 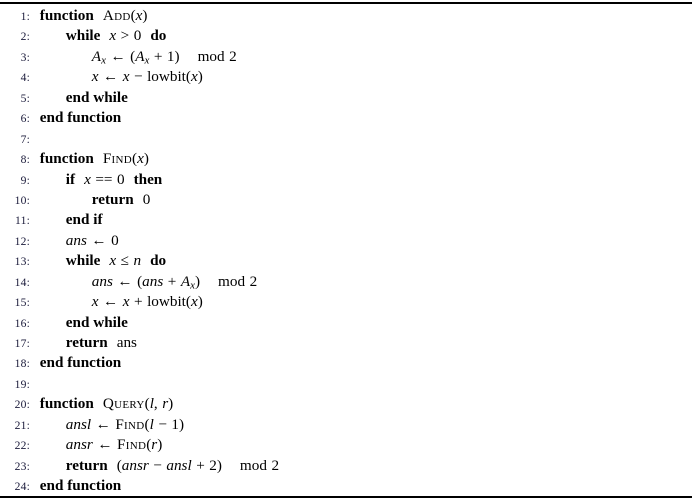 I want to click on algorithm-line: 12: ans ← 0, so click(x=346, y=241).